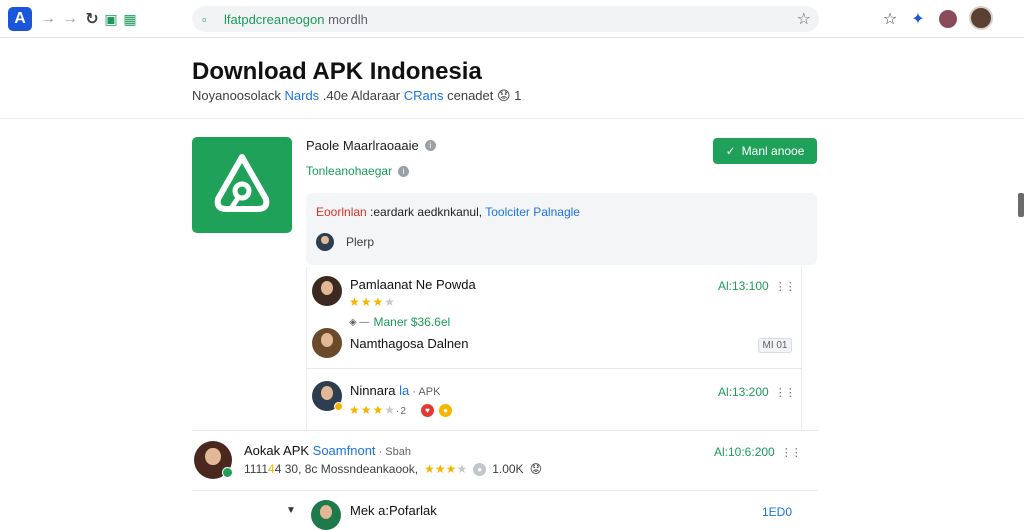 Image resolution: width=1024 pixels, height=530 pixels. I want to click on app-glyph-icon, so click(242, 183).